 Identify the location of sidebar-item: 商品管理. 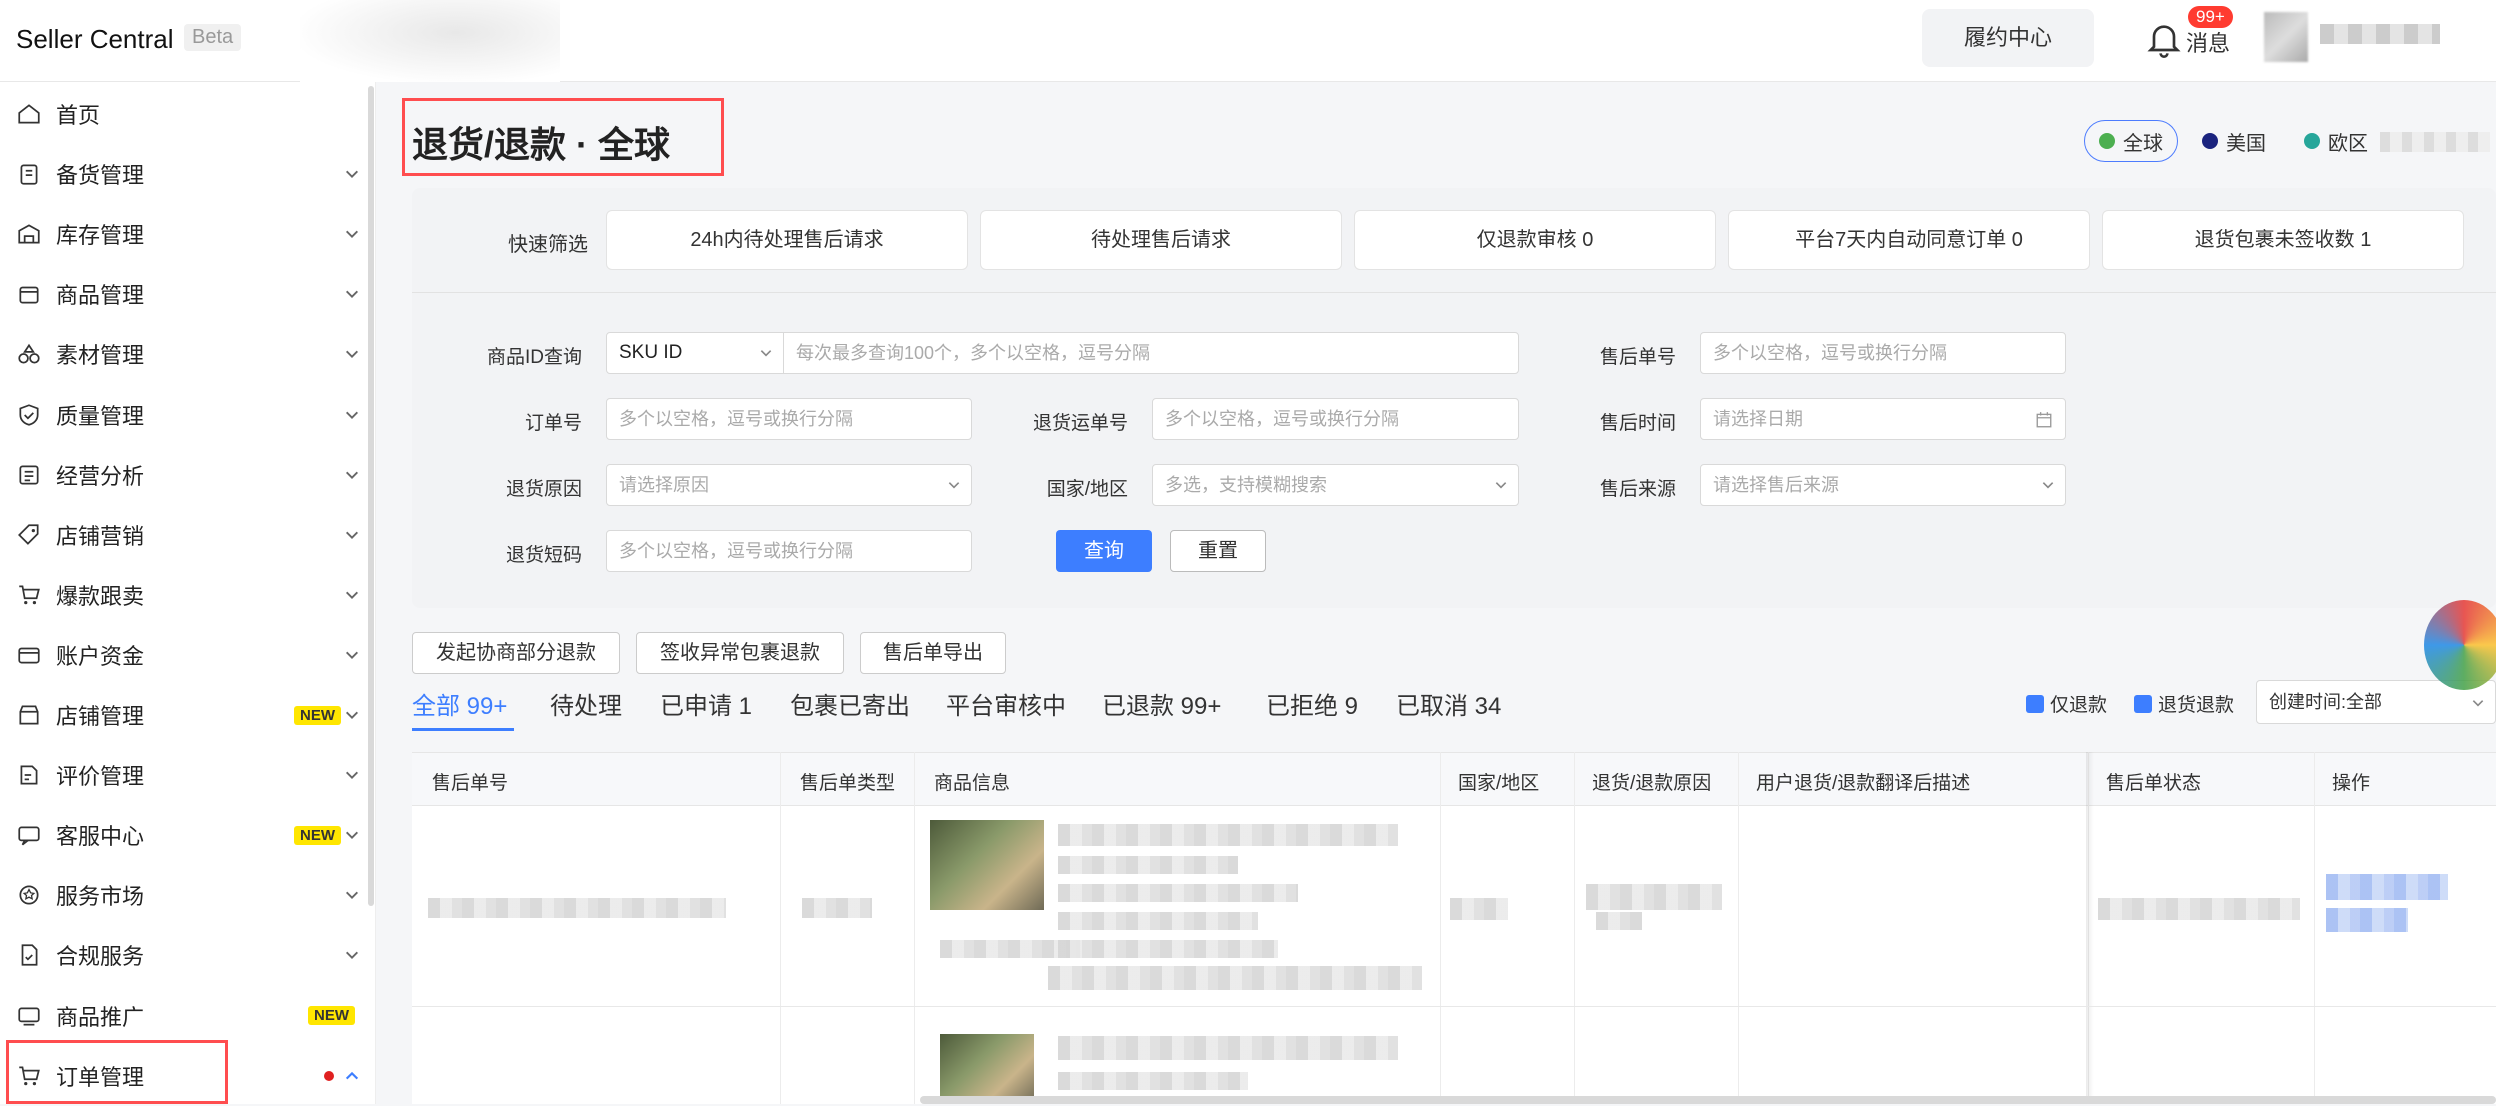
(184, 294).